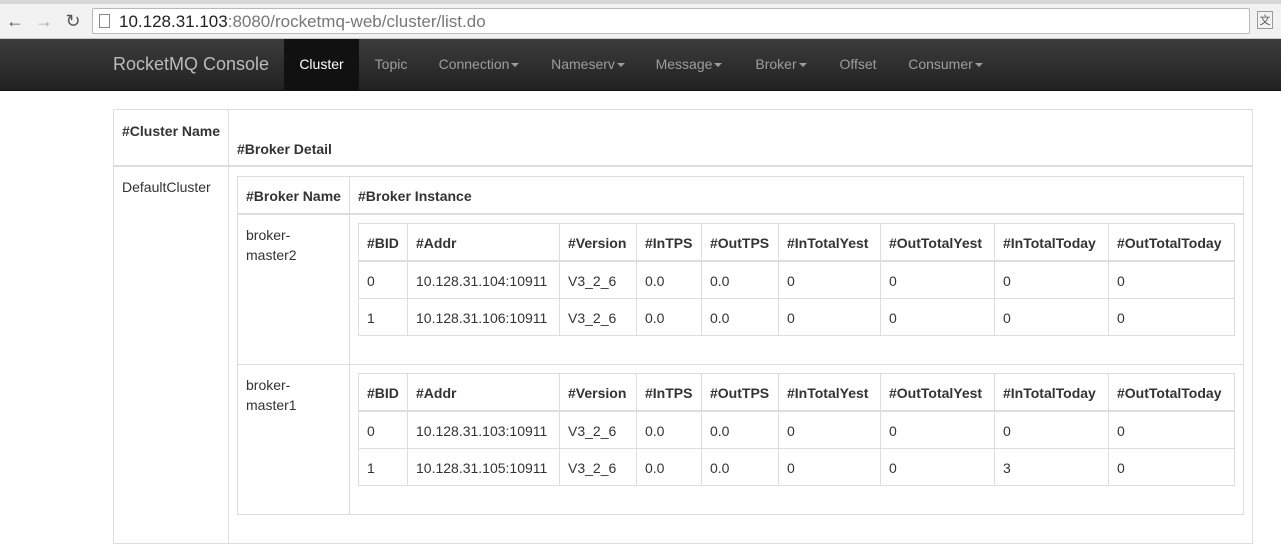 The image size is (1281, 549). Describe the element at coordinates (655, 431) in the screenshot. I see `cell-intps: 0.0` at that location.